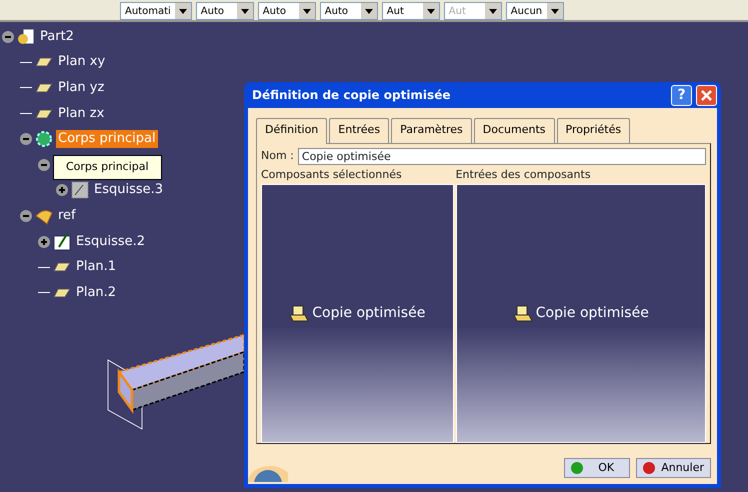 The width and height of the screenshot is (748, 492). What do you see at coordinates (26, 37) in the screenshot?
I see `part-icon` at bounding box center [26, 37].